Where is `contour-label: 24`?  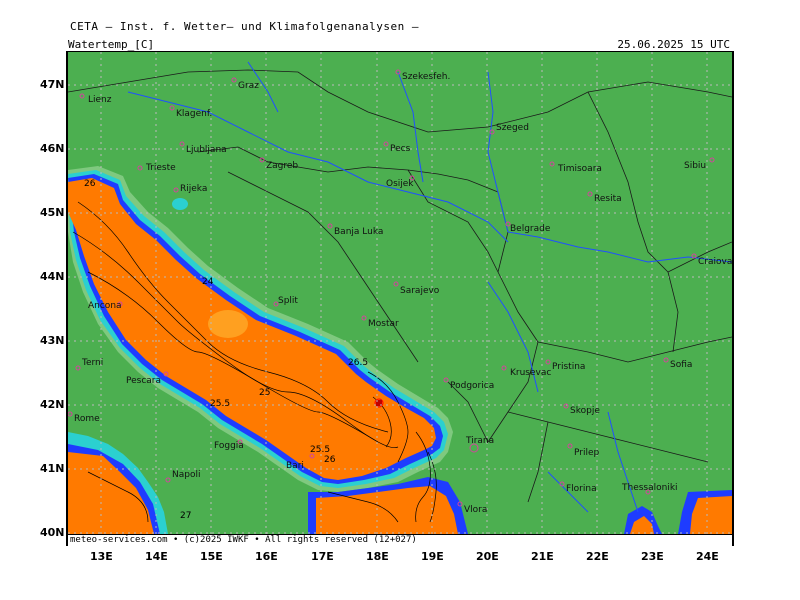 contour-label: 24 is located at coordinates (208, 282).